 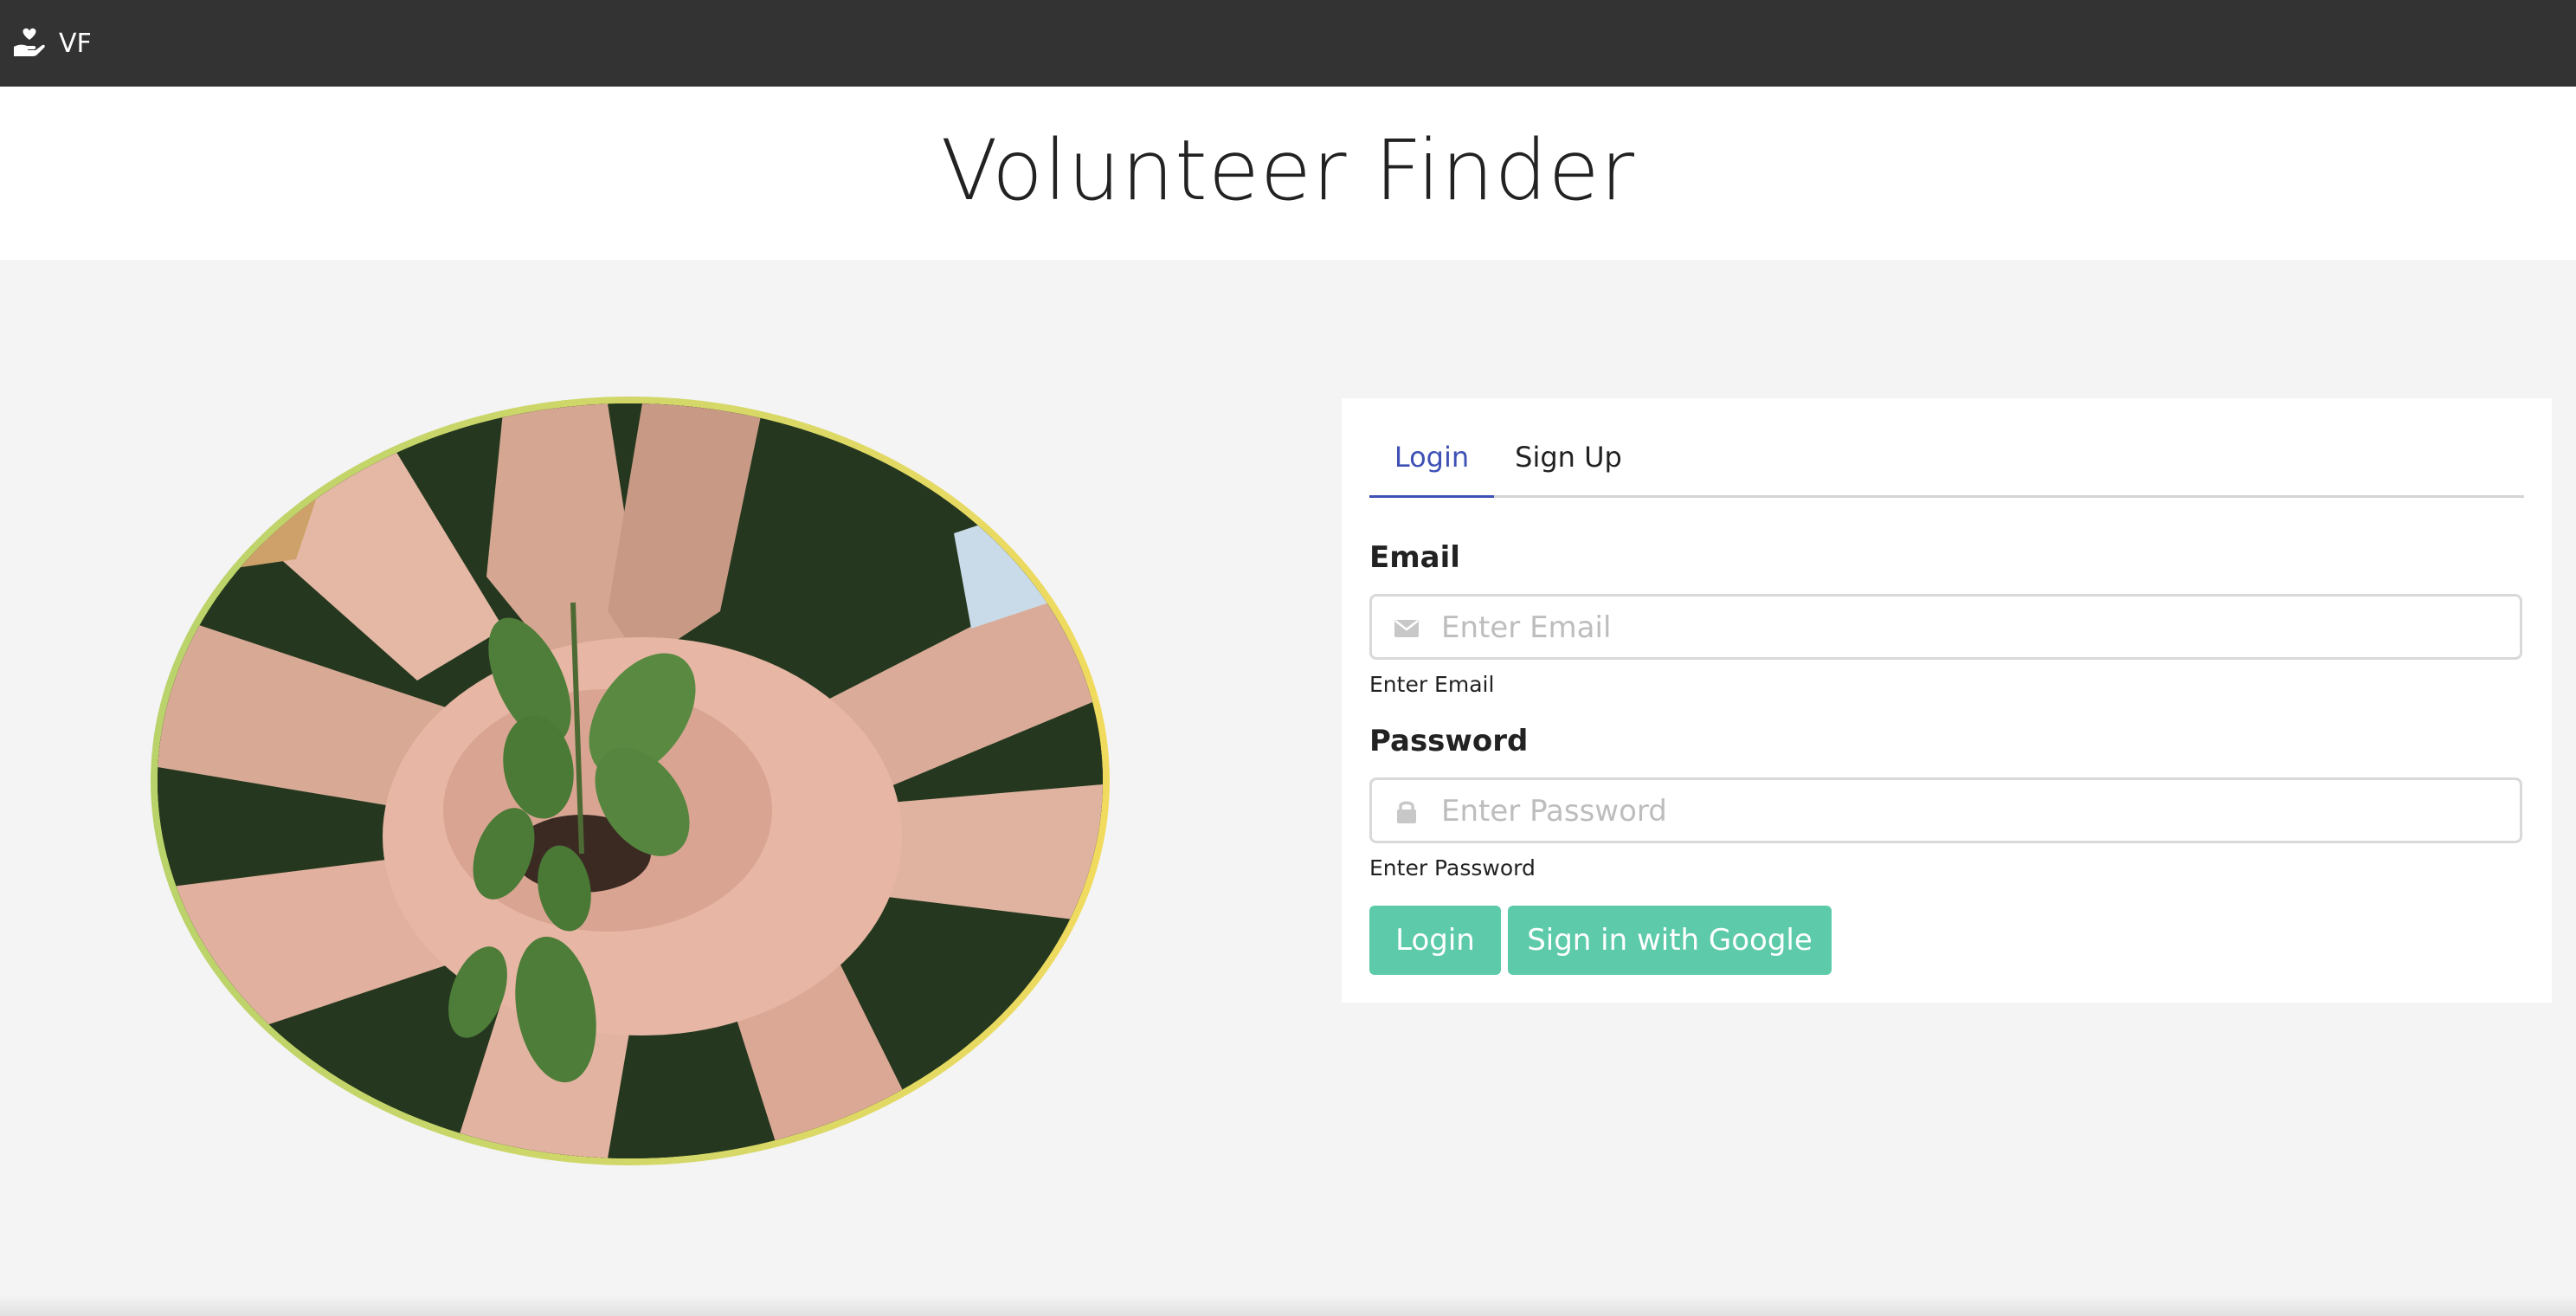 What do you see at coordinates (1414, 557) in the screenshot?
I see `email-label: Email` at bounding box center [1414, 557].